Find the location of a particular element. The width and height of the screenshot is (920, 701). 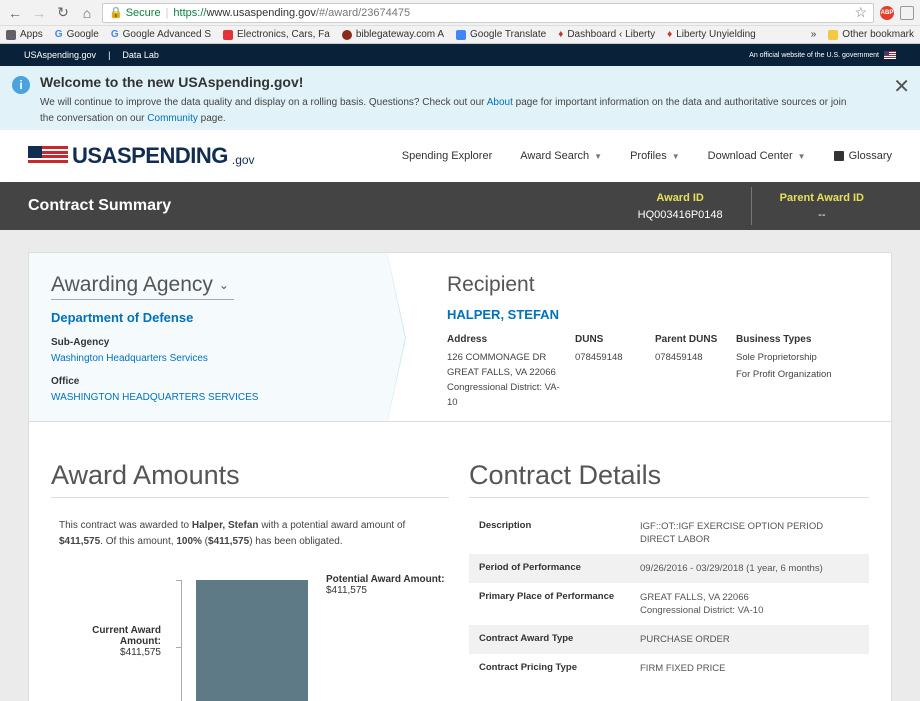

banner-title: Welcome to the new USAspending.gov! is located at coordinates (172, 82).